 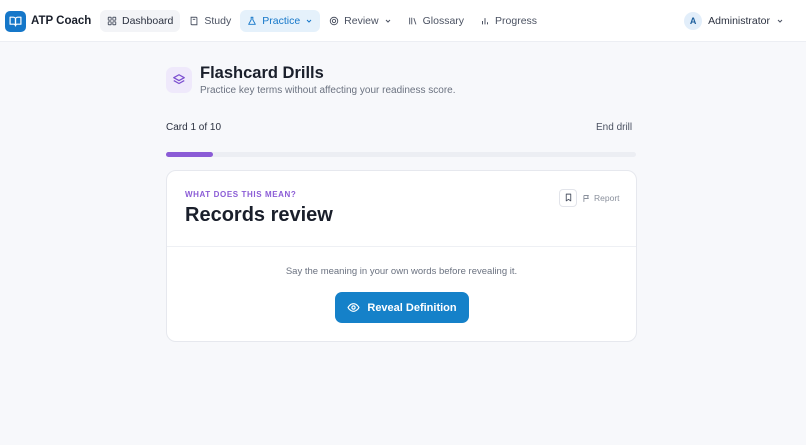 I want to click on nav-item-progress: Progress, so click(x=508, y=21).